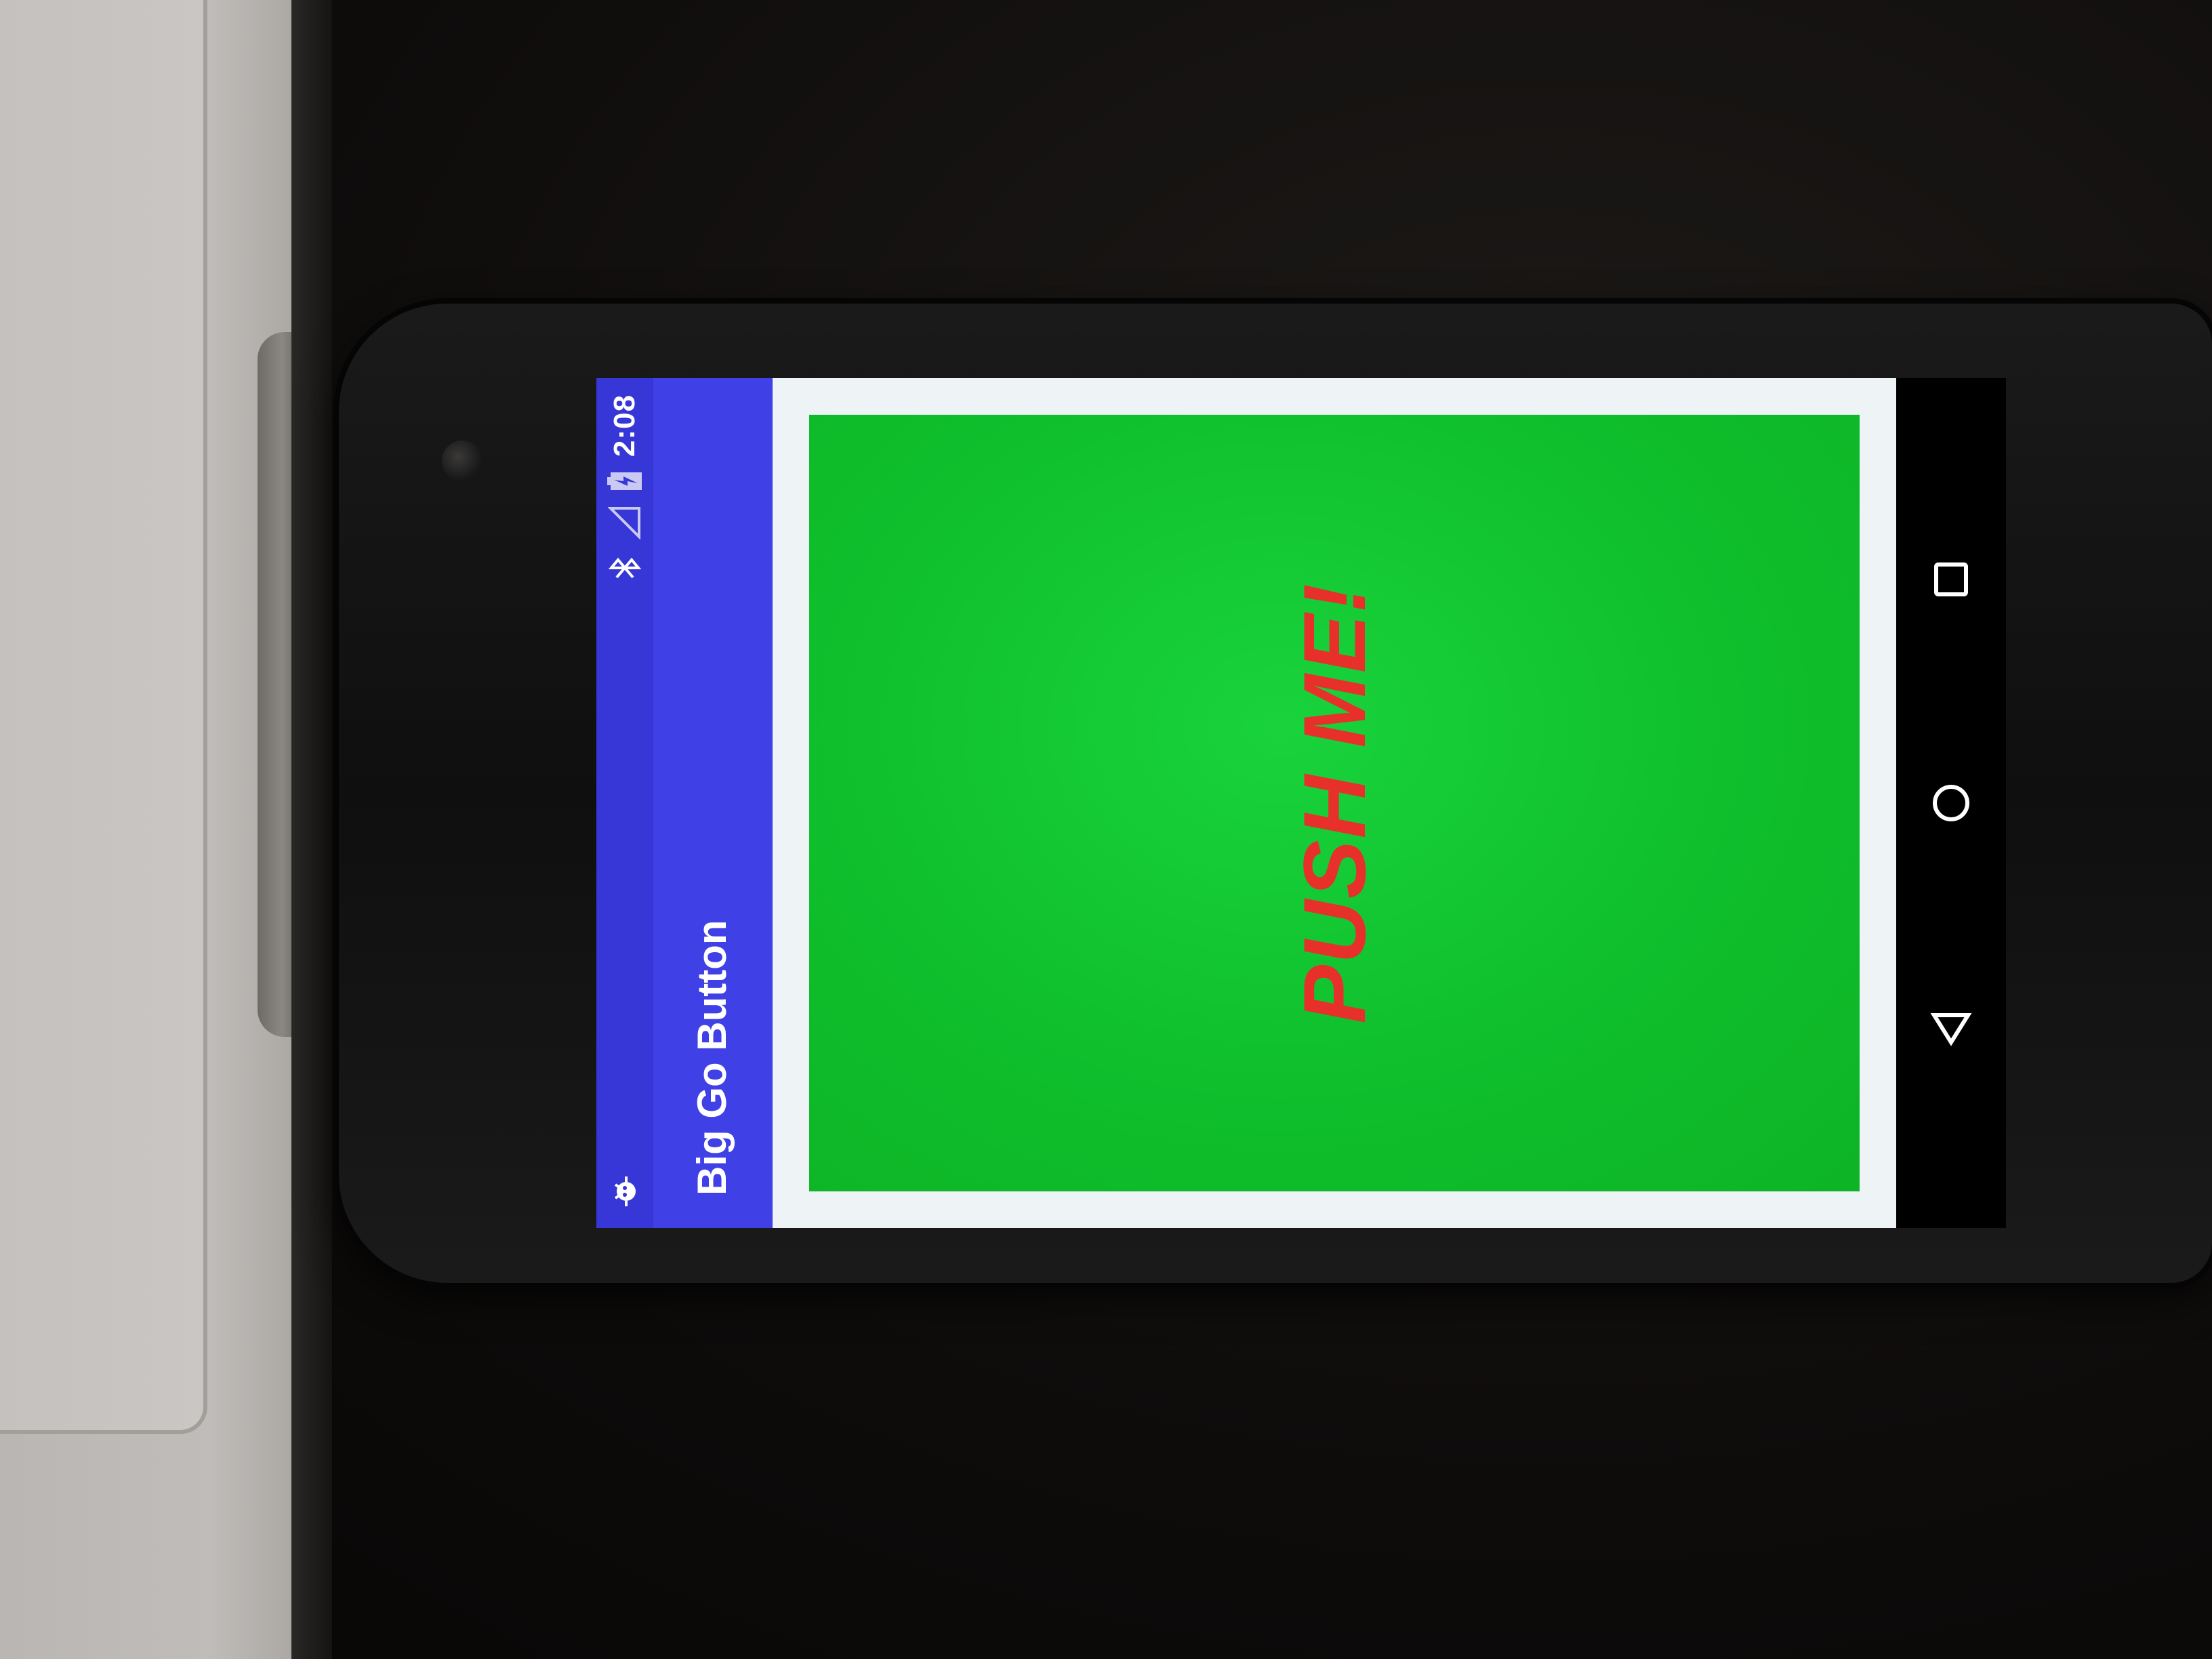  I want to click on battery-charging-icon, so click(624, 482).